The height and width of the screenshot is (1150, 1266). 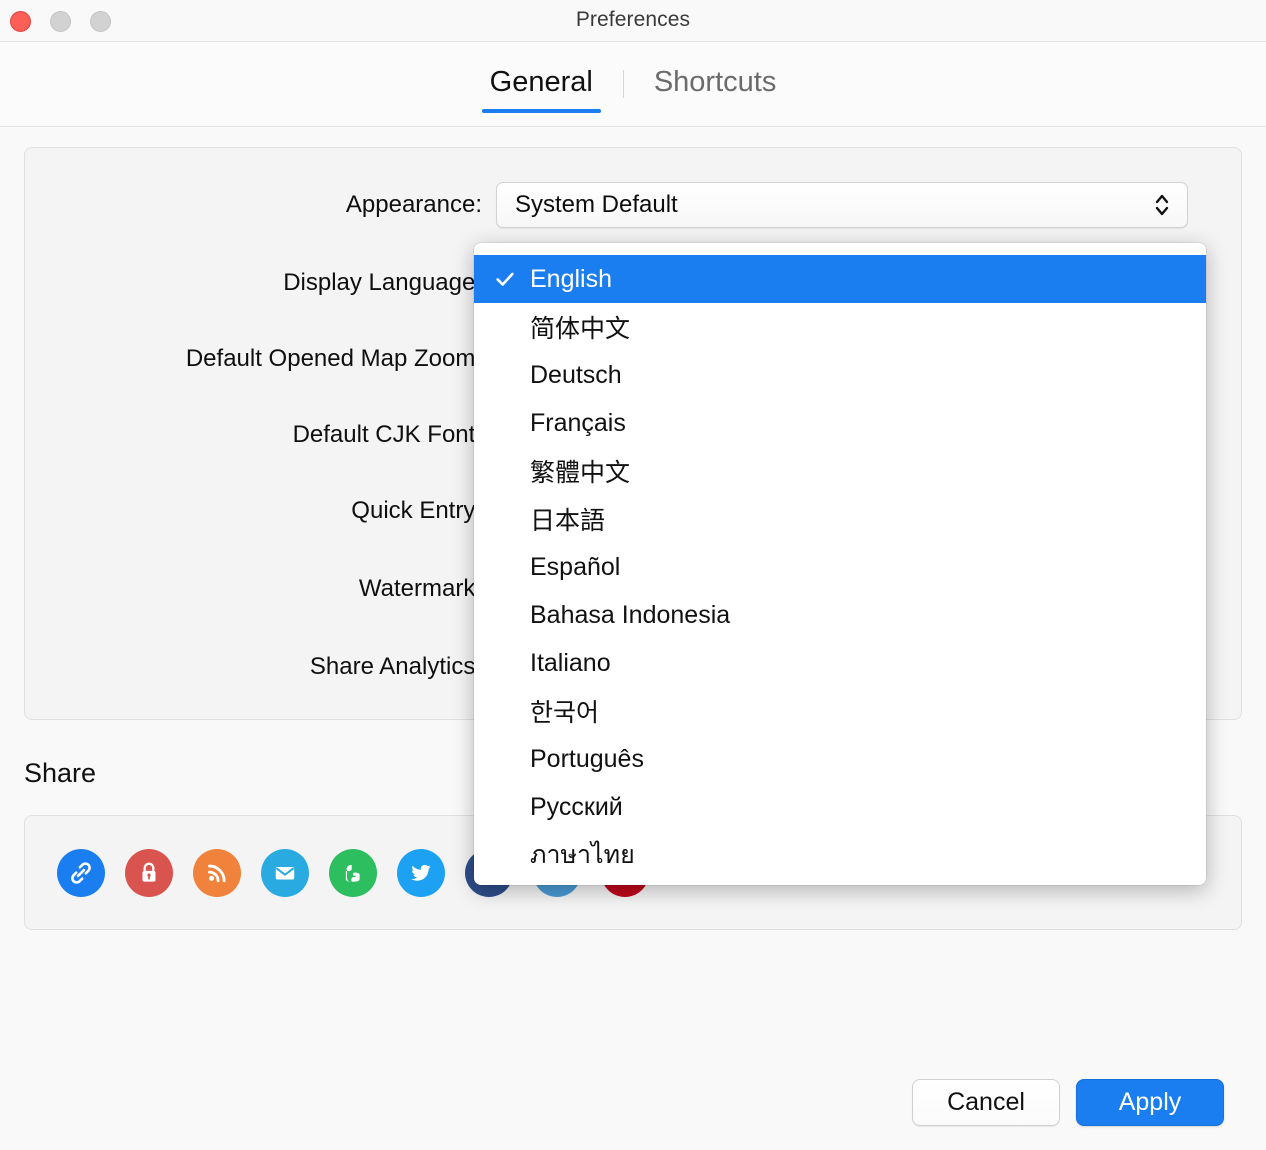 What do you see at coordinates (60, 773) in the screenshot?
I see `share-section-heading: Share` at bounding box center [60, 773].